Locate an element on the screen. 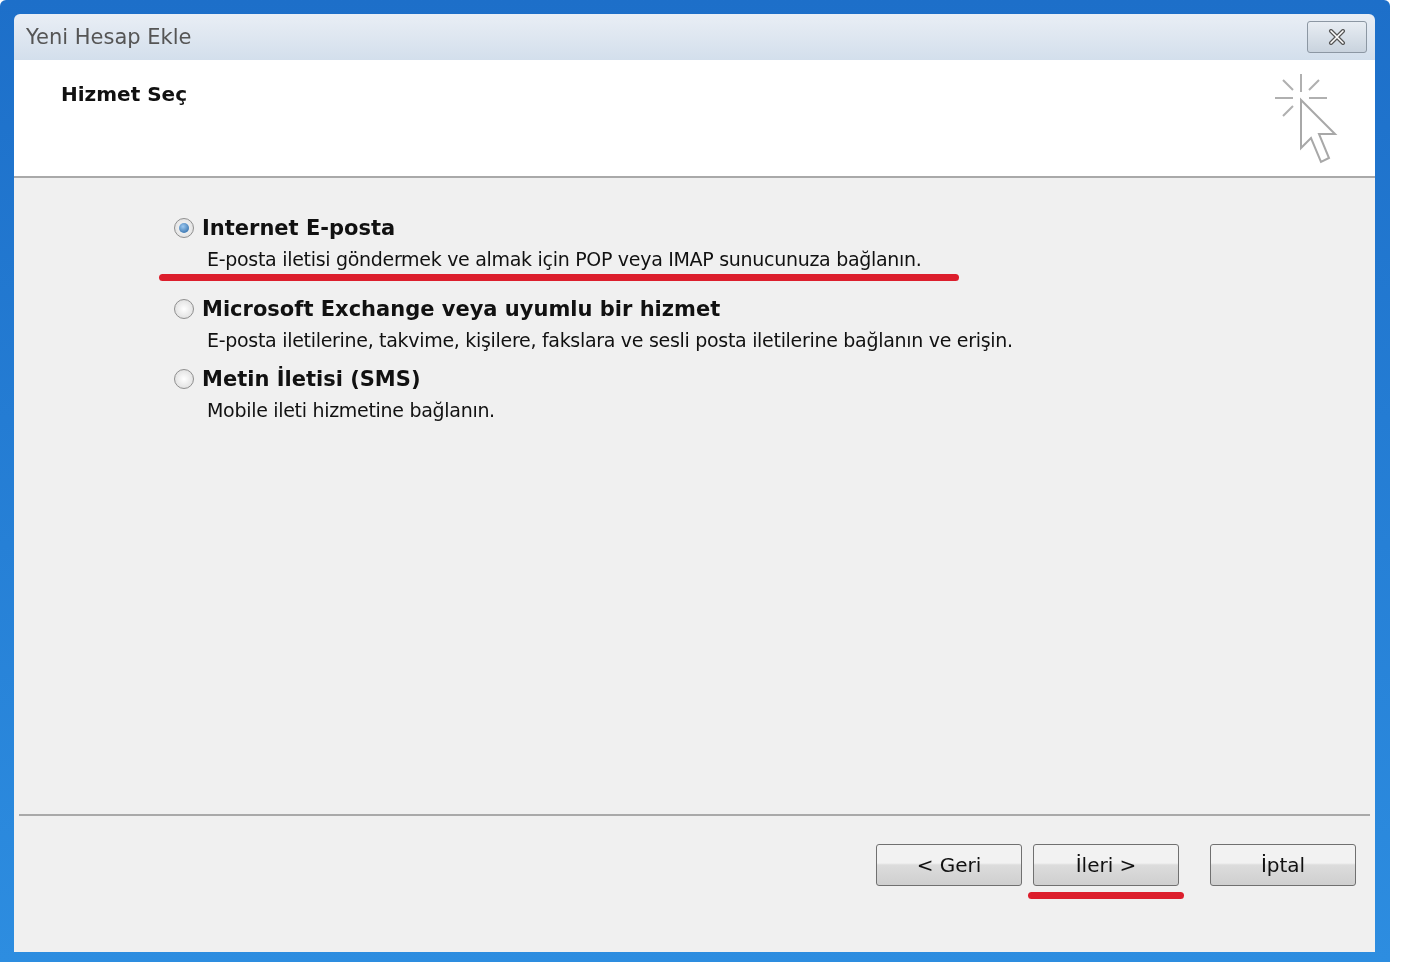  dialog-button: < Geri is located at coordinates (949, 865).